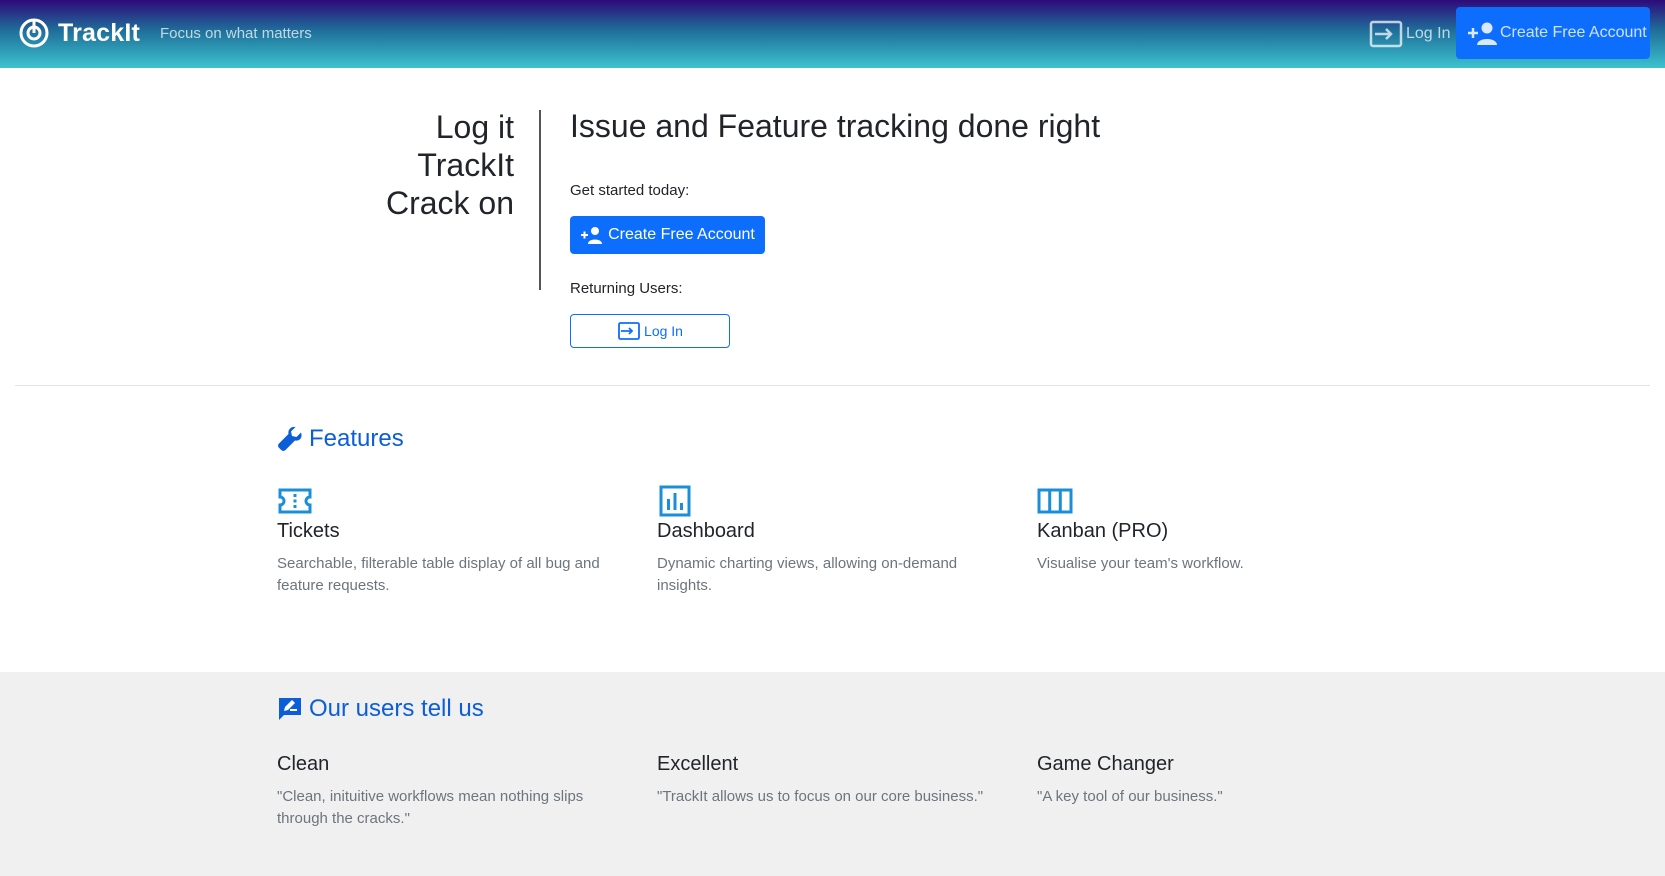 The image size is (1665, 876). What do you see at coordinates (290, 438) in the screenshot?
I see `wrench-icon` at bounding box center [290, 438].